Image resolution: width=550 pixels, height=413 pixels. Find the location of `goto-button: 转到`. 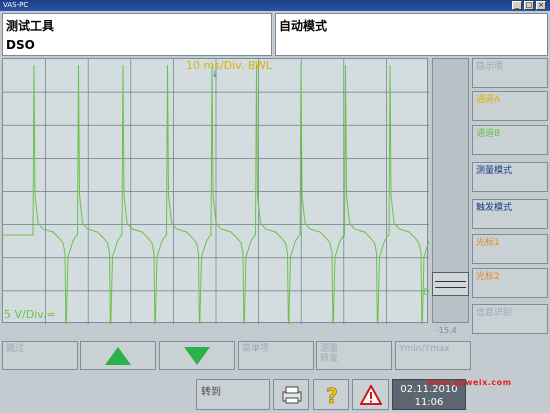

goto-button: 转到 is located at coordinates (233, 394).